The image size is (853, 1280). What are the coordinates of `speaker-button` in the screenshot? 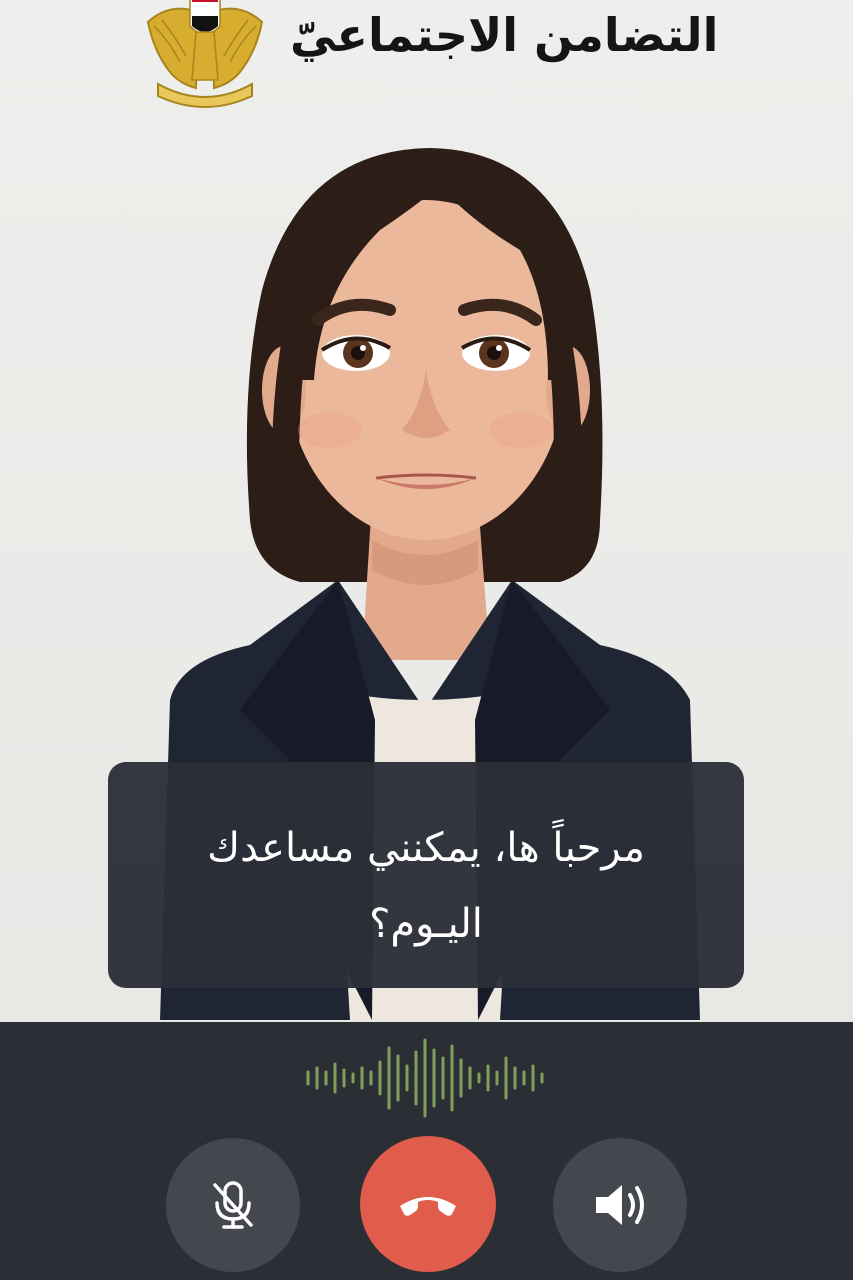 It's located at (620, 1205).